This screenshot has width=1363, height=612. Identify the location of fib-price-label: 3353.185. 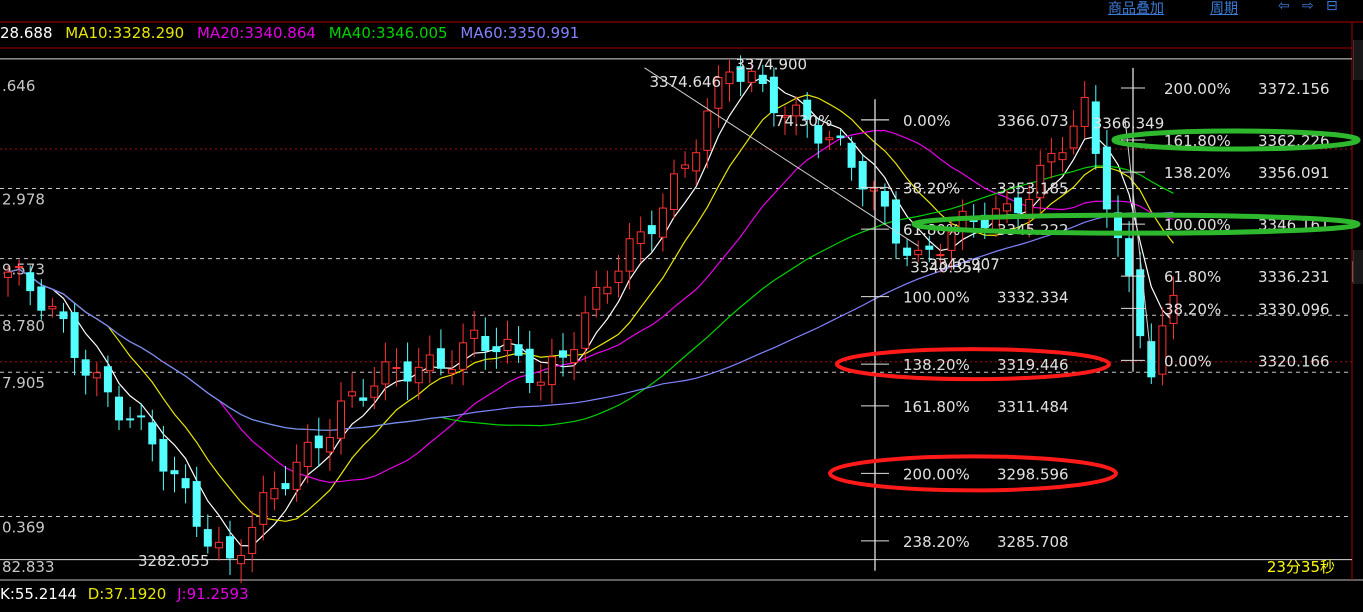
(1033, 188).